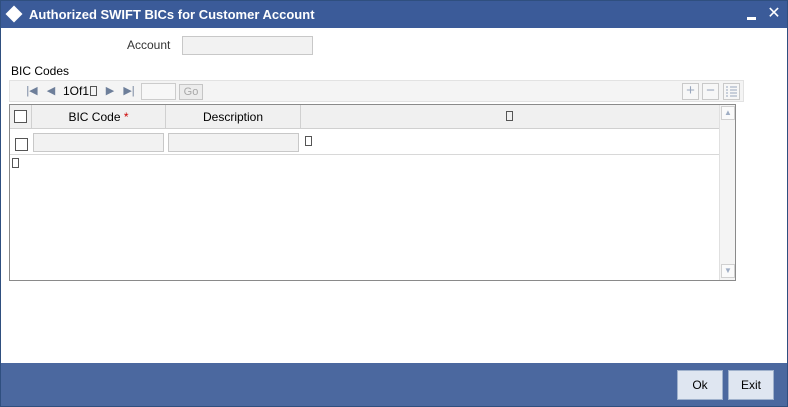 This screenshot has width=788, height=407. Describe the element at coordinates (710, 91) in the screenshot. I see `delete-row-icon: −` at that location.